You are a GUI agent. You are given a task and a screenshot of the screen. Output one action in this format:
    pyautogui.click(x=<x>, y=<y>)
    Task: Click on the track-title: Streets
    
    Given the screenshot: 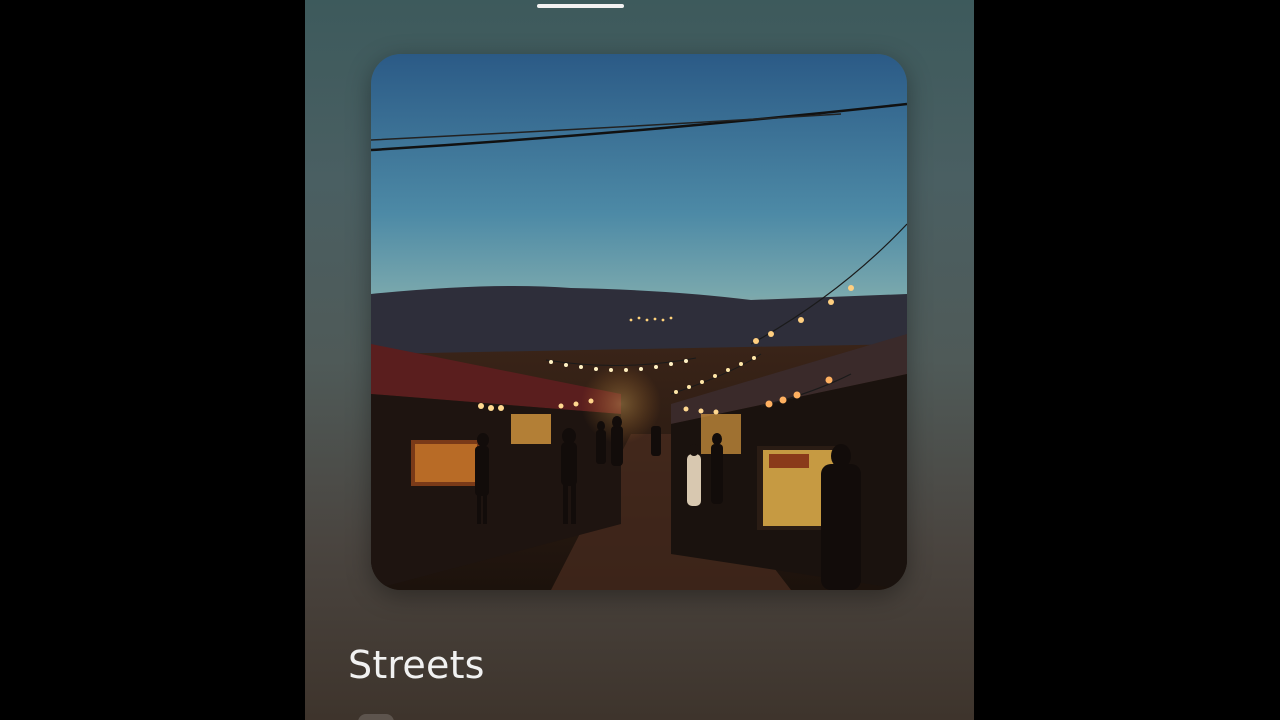 What is the action you would take?
    pyautogui.click(x=416, y=665)
    